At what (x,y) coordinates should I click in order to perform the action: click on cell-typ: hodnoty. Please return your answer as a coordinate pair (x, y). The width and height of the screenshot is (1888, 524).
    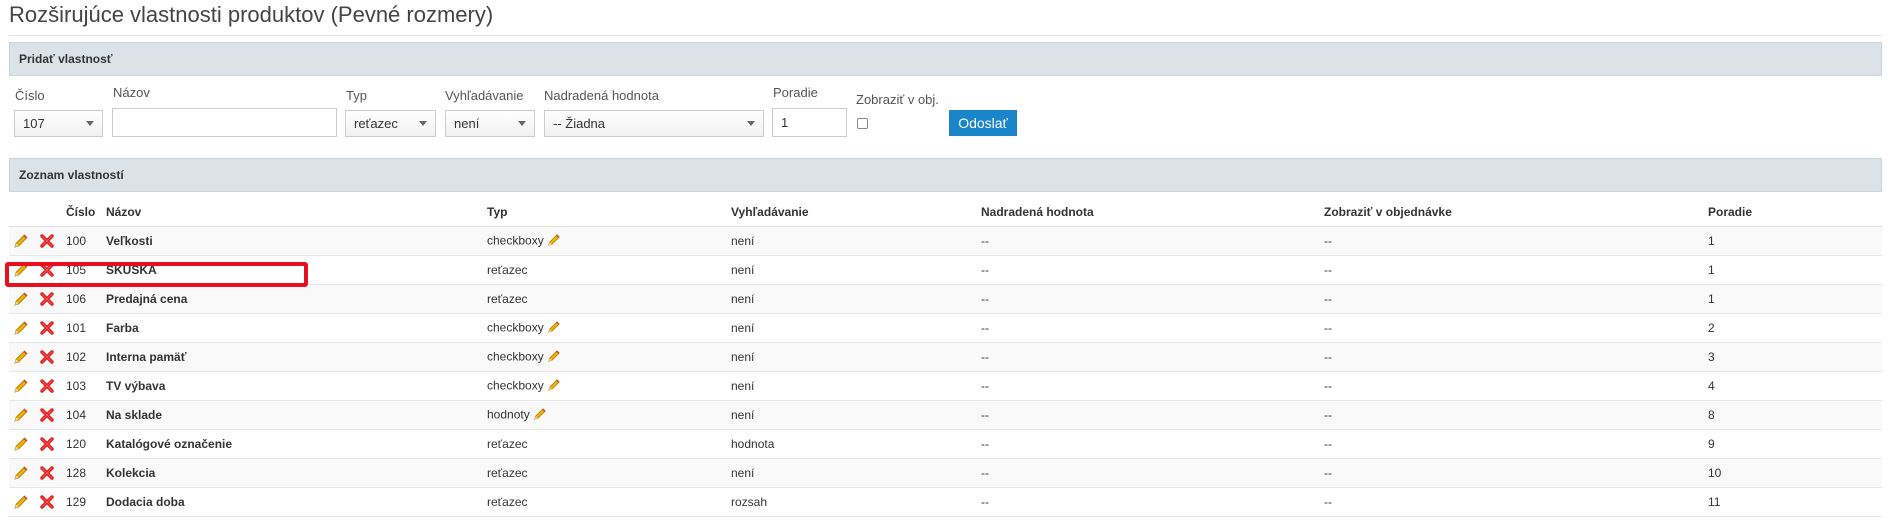
    Looking at the image, I should click on (609, 415).